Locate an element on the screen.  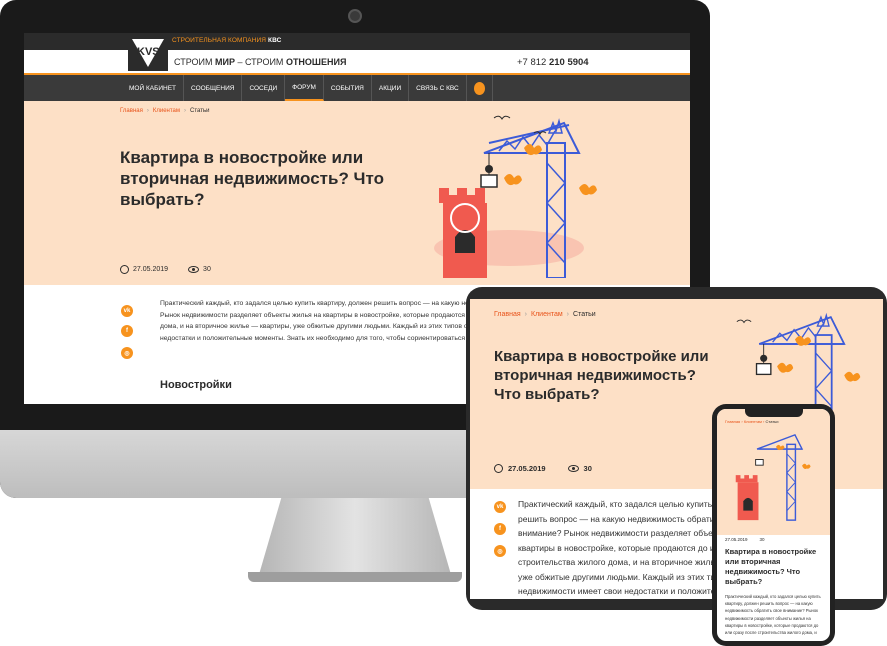
nav-messages: СООБЩЕНИЯ is located at coordinates (213, 88).